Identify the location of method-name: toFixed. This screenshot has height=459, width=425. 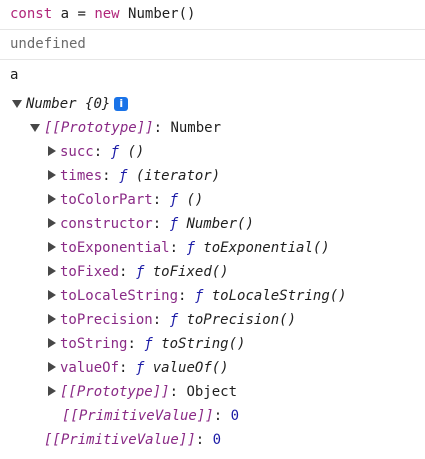
(90, 272).